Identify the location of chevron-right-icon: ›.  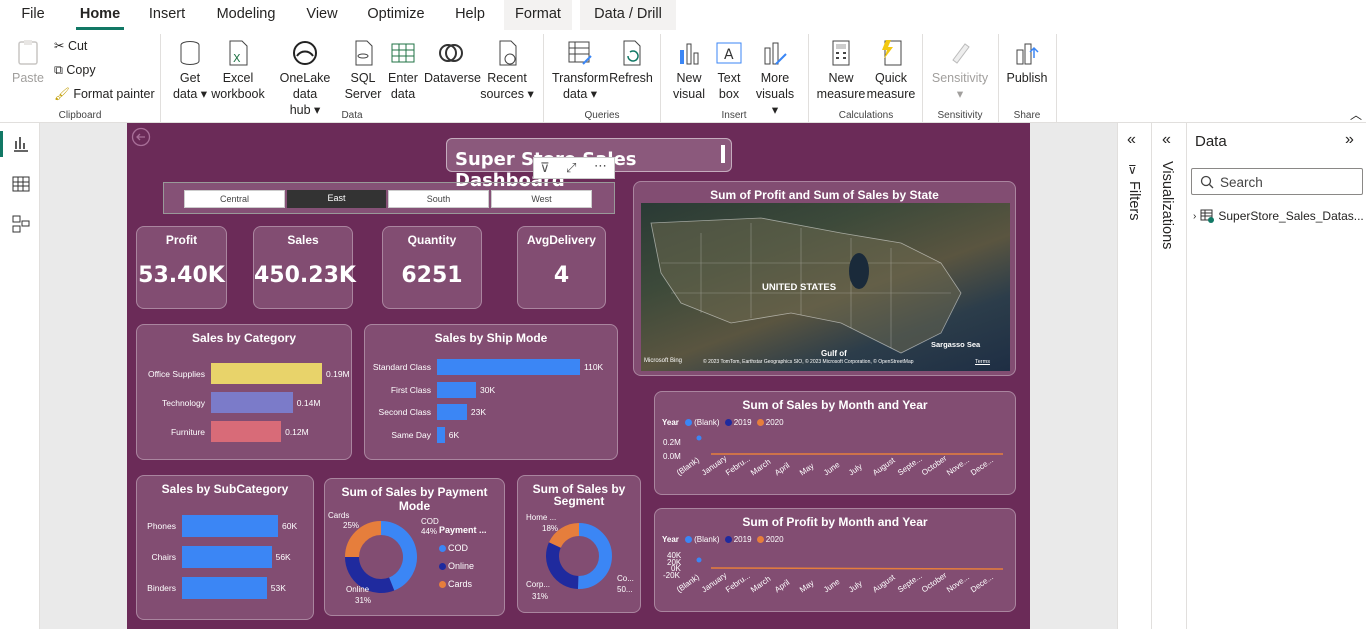
(1194, 216).